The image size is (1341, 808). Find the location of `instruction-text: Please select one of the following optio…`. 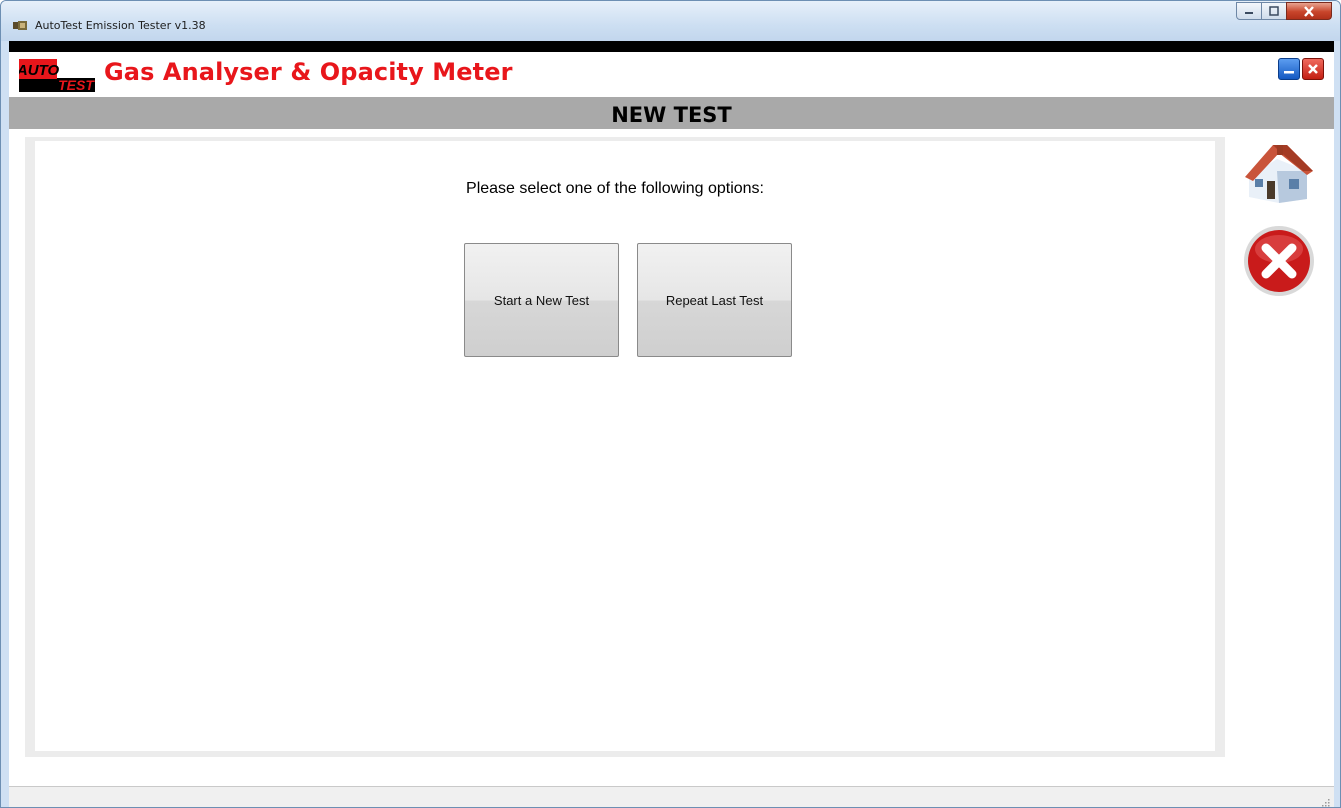

instruction-text: Please select one of the following optio… is located at coordinates (615, 188).